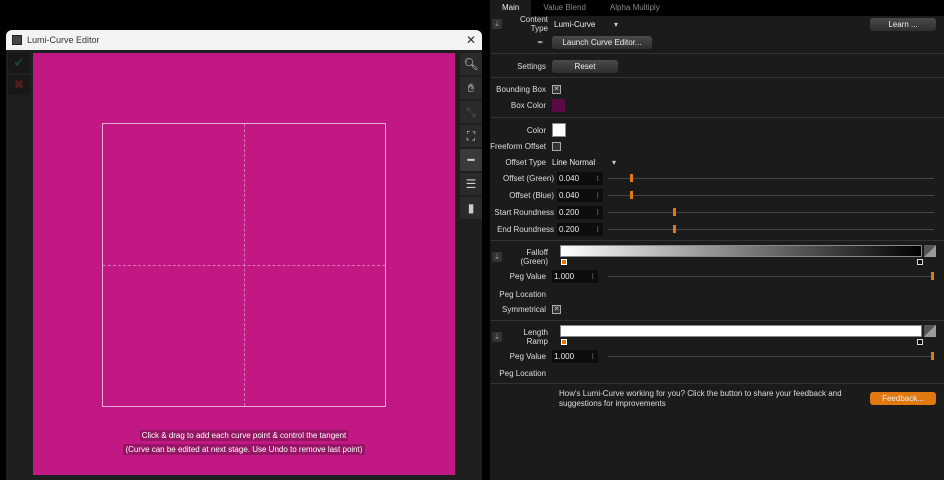  What do you see at coordinates (471, 112) in the screenshot?
I see `collapse-icon: ⤡` at bounding box center [471, 112].